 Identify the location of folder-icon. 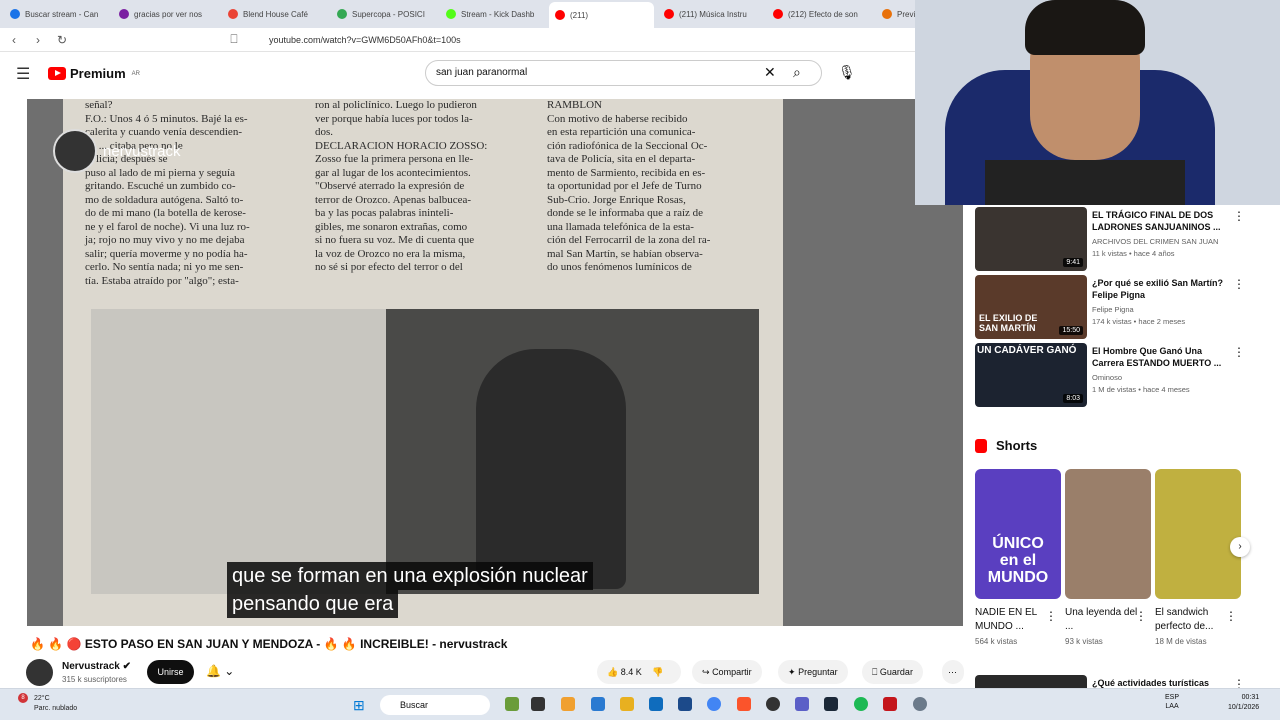
(627, 704).